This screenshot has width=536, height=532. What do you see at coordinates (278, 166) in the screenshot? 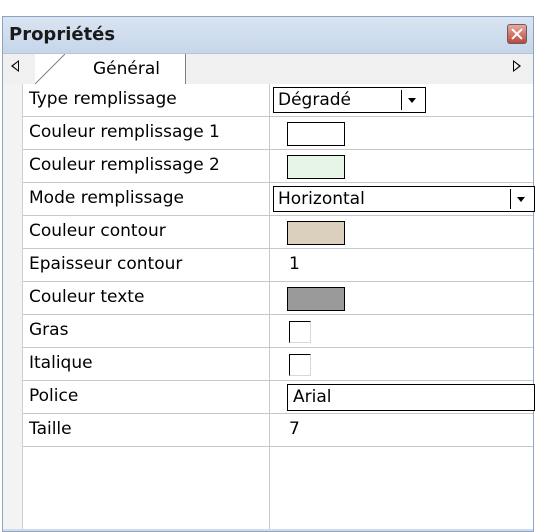
I see `property-row-fill-color-2: Couleur remplissage 2` at bounding box center [278, 166].